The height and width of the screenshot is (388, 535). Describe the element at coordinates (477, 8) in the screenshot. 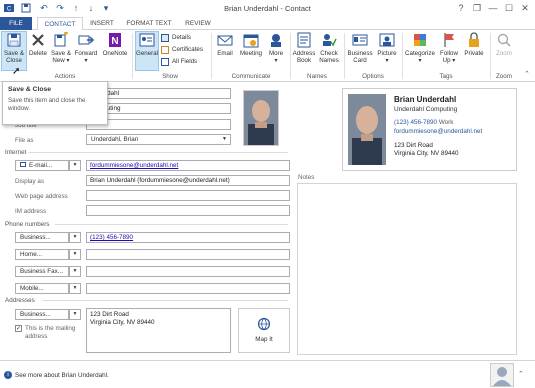

I see `ribbon-display-options-button: ❐` at that location.